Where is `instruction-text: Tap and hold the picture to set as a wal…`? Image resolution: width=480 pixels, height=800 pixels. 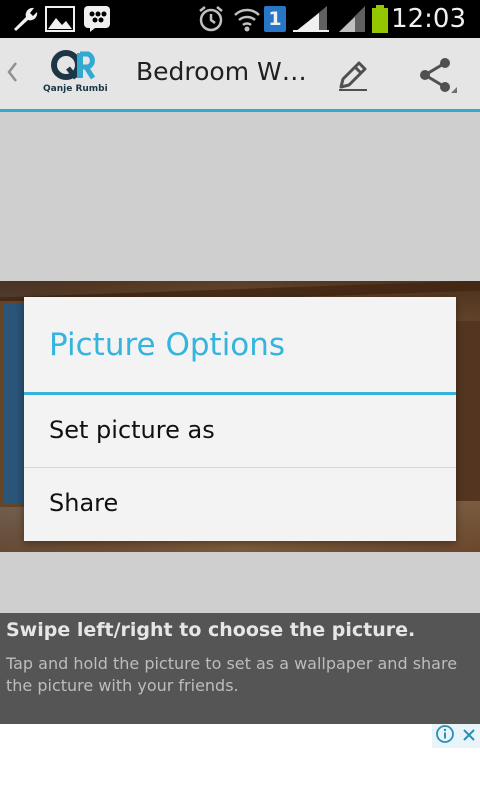
instruction-text: Tap and hold the picture to set as a wal… is located at coordinates (232, 674).